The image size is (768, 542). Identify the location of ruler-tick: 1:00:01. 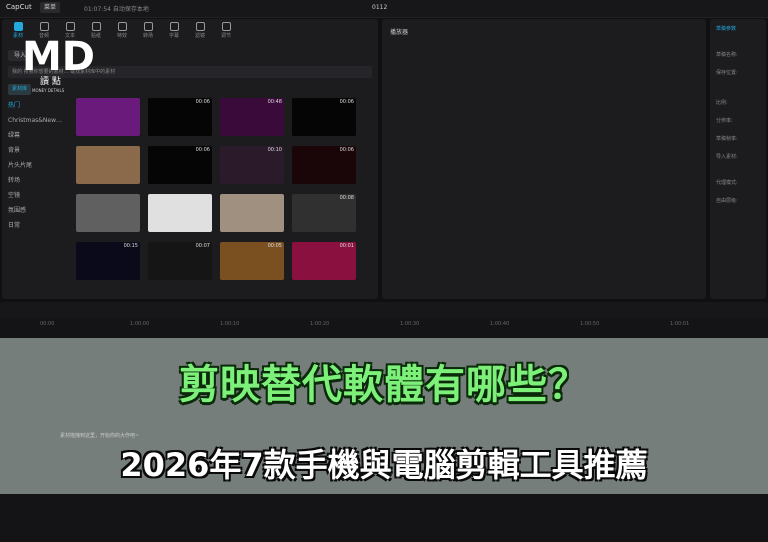
(680, 324).